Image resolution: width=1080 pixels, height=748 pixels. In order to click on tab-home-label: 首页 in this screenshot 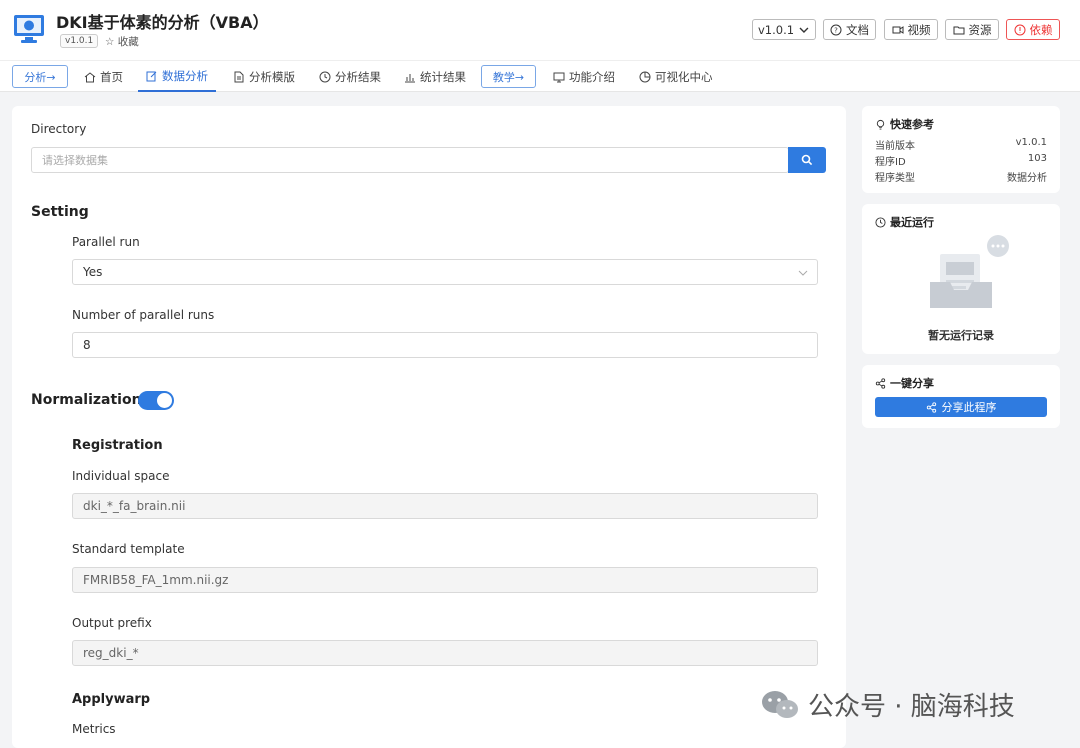, I will do `click(111, 76)`.